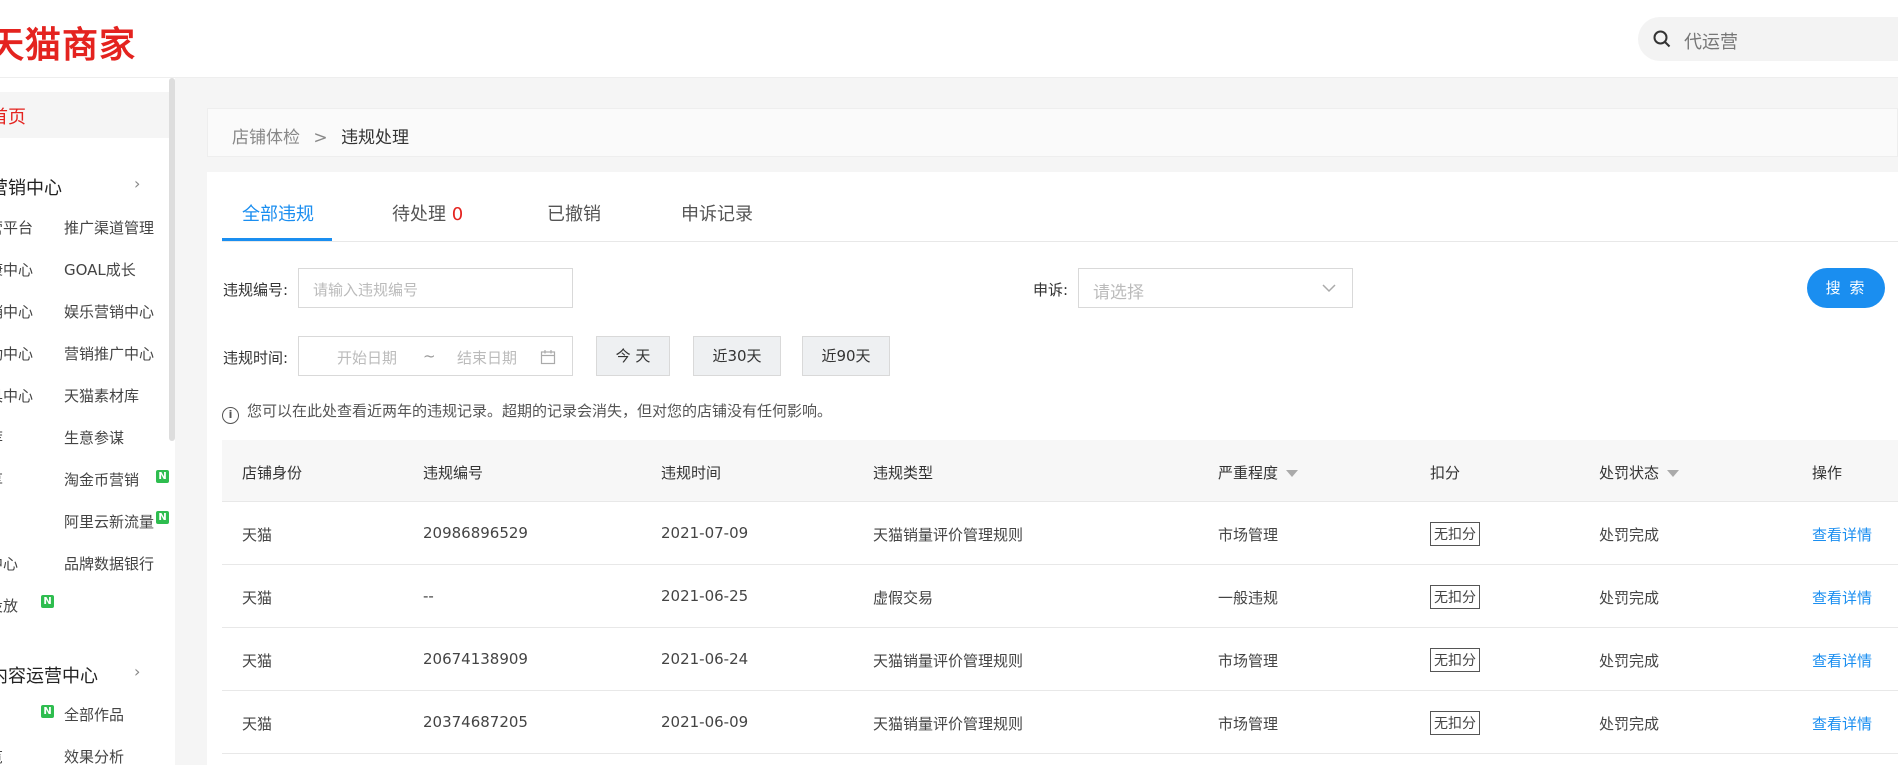 Image resolution: width=1898 pixels, height=765 pixels. Describe the element at coordinates (109, 353) in the screenshot. I see `sidebar-item: 营销推广中心` at that location.